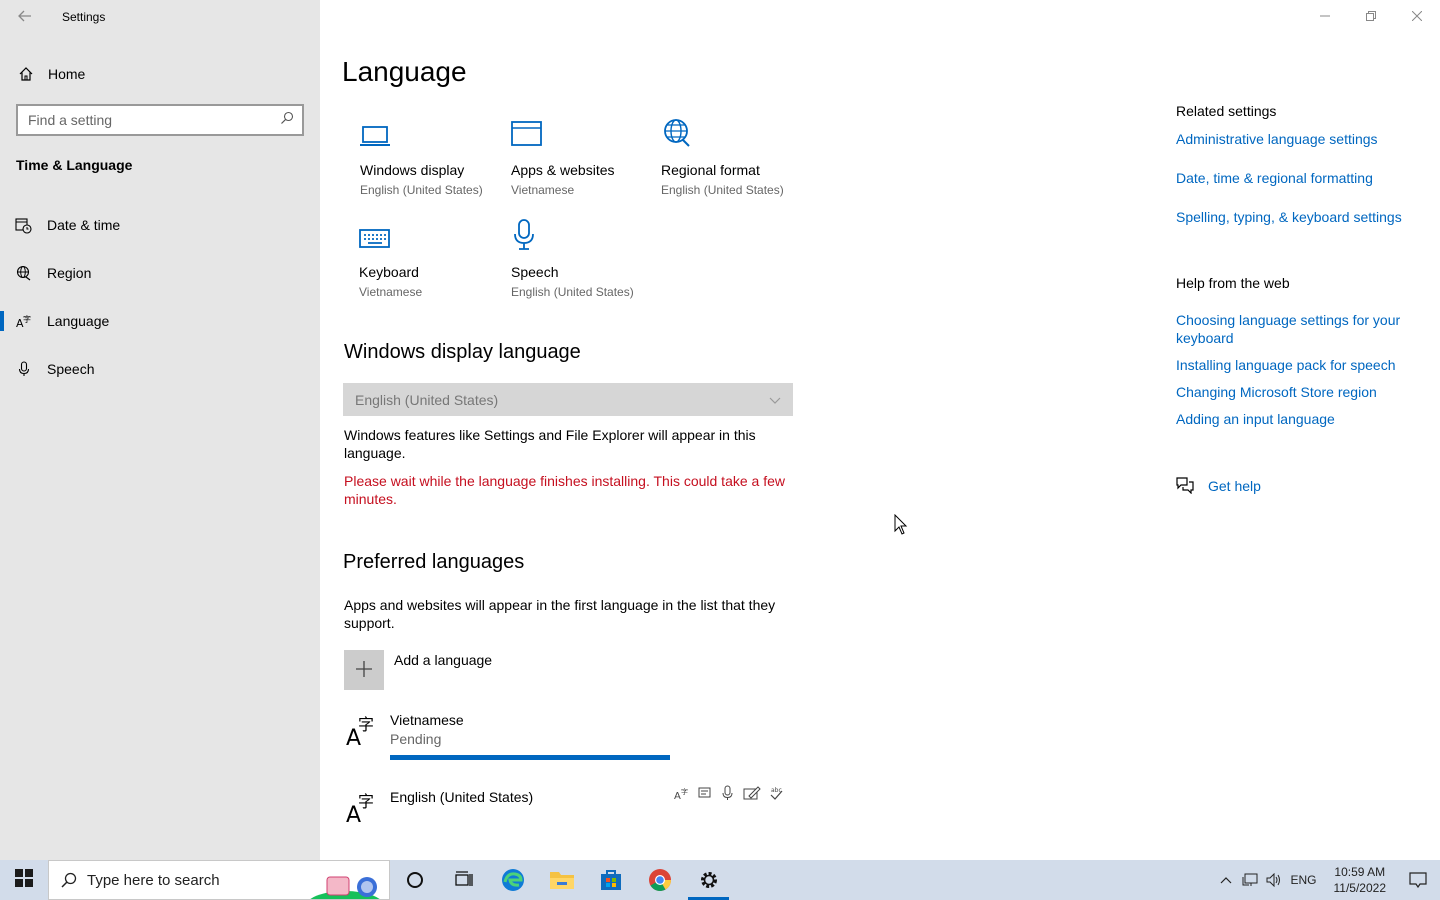 This screenshot has width=1440, height=900. What do you see at coordinates (416, 739) in the screenshot?
I see `language-status: Pending` at bounding box center [416, 739].